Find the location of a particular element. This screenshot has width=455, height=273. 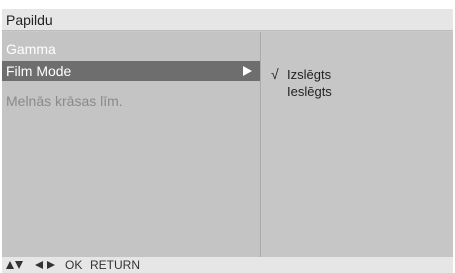

menu-item-label: Film Mode is located at coordinates (39, 71).